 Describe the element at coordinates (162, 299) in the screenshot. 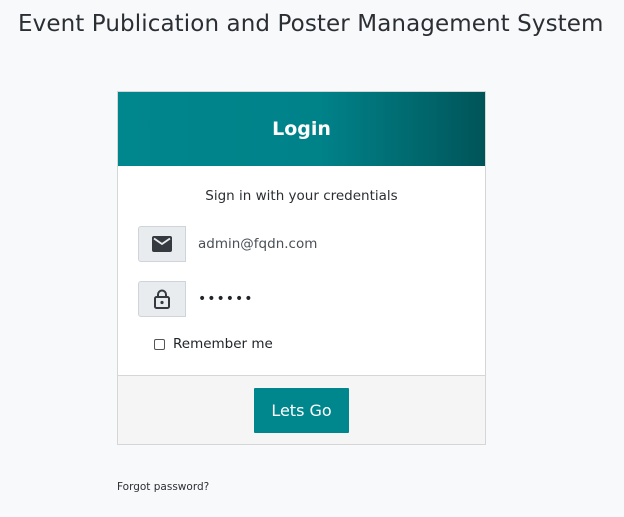

I see `lock-icon` at that location.